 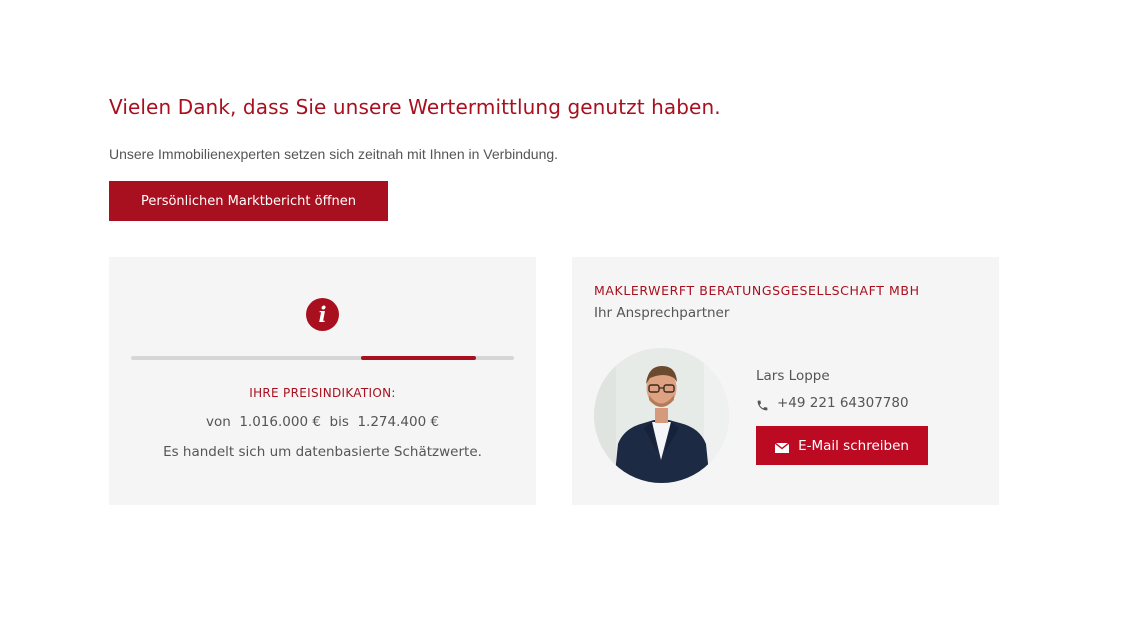 What do you see at coordinates (843, 403) in the screenshot?
I see `phone-number: +49 221 64307780` at bounding box center [843, 403].